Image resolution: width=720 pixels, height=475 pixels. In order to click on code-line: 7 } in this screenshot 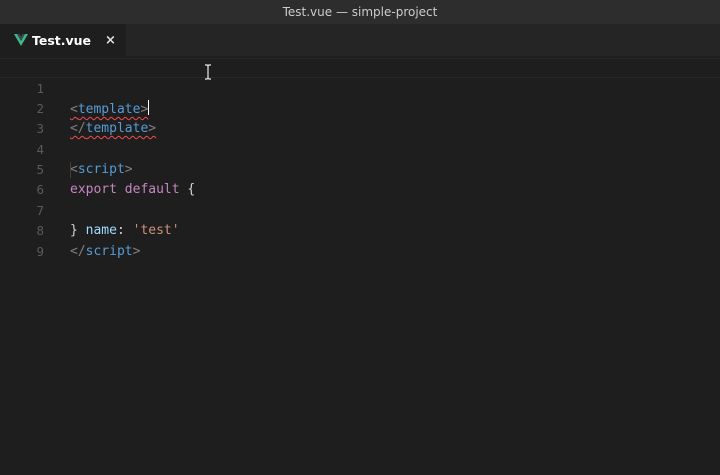, I will do `click(360, 209)`.